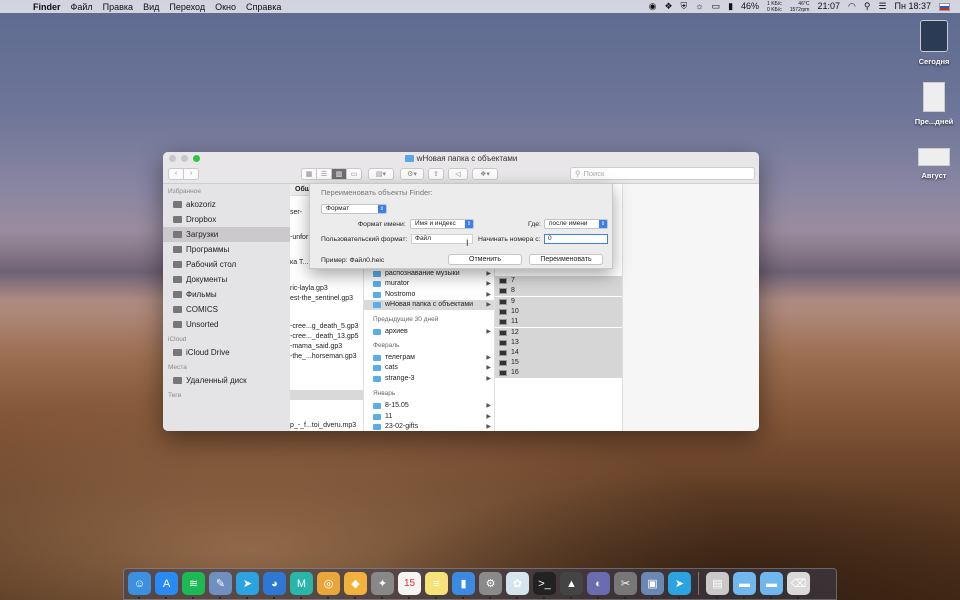 This screenshot has width=960, height=600. Describe the element at coordinates (852, 6) in the screenshot. I see `wifi-icon: ◠` at that location.